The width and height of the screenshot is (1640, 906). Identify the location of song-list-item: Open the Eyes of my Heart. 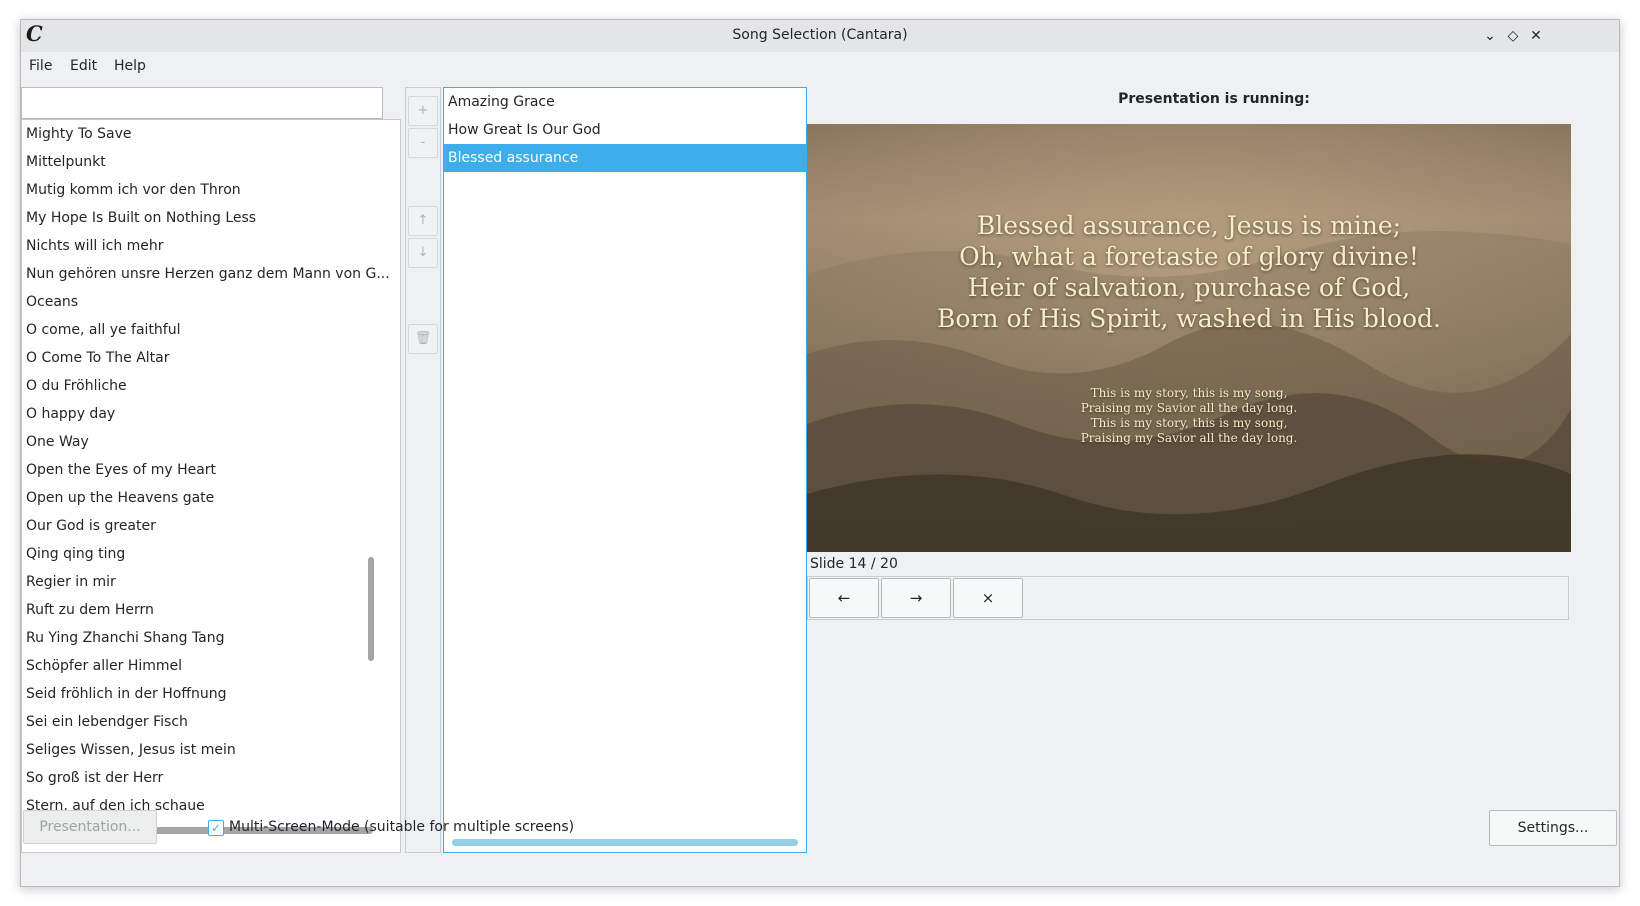
(211, 470).